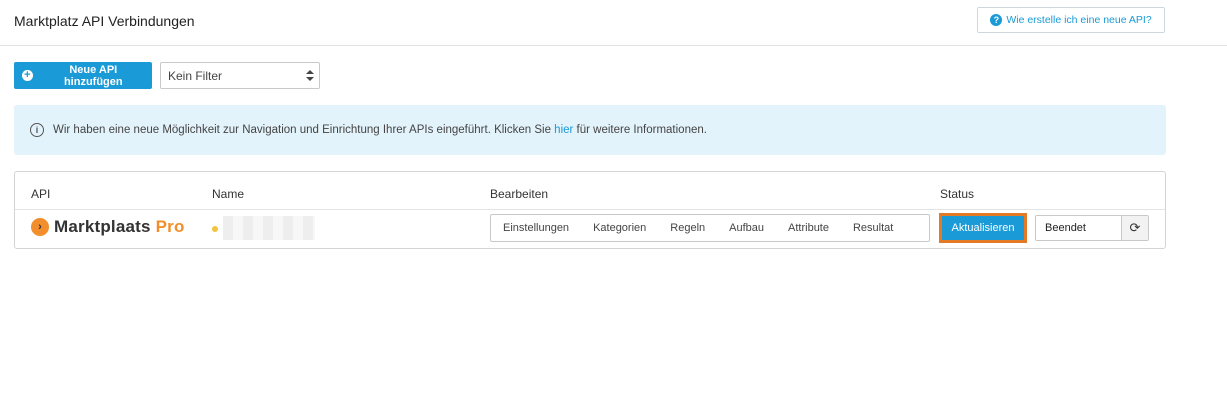  What do you see at coordinates (808, 228) in the screenshot?
I see `edit-attributes-link: Attribute` at bounding box center [808, 228].